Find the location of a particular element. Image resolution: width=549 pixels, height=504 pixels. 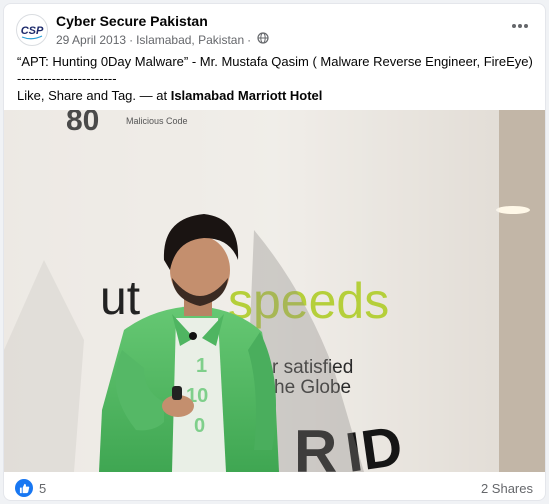

globe-icon is located at coordinates (263, 39).